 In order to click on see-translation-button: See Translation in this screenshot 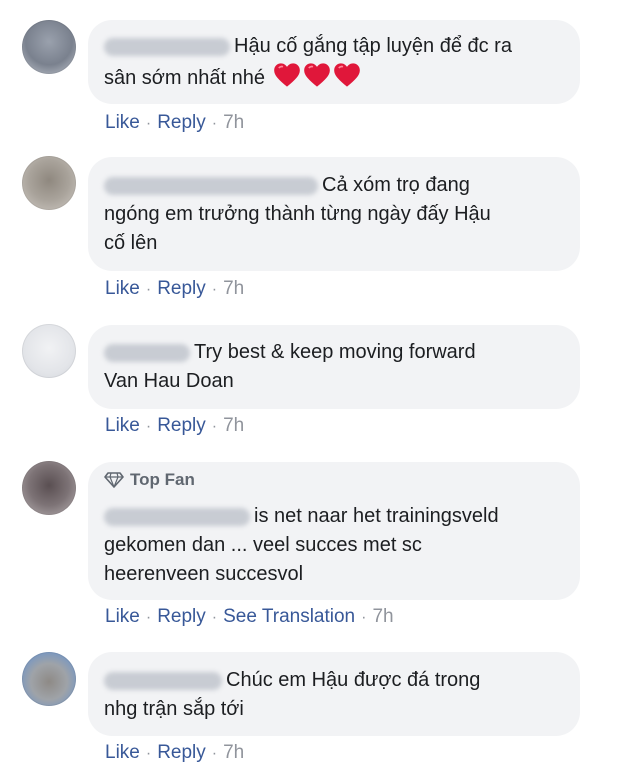, I will do `click(289, 616)`.